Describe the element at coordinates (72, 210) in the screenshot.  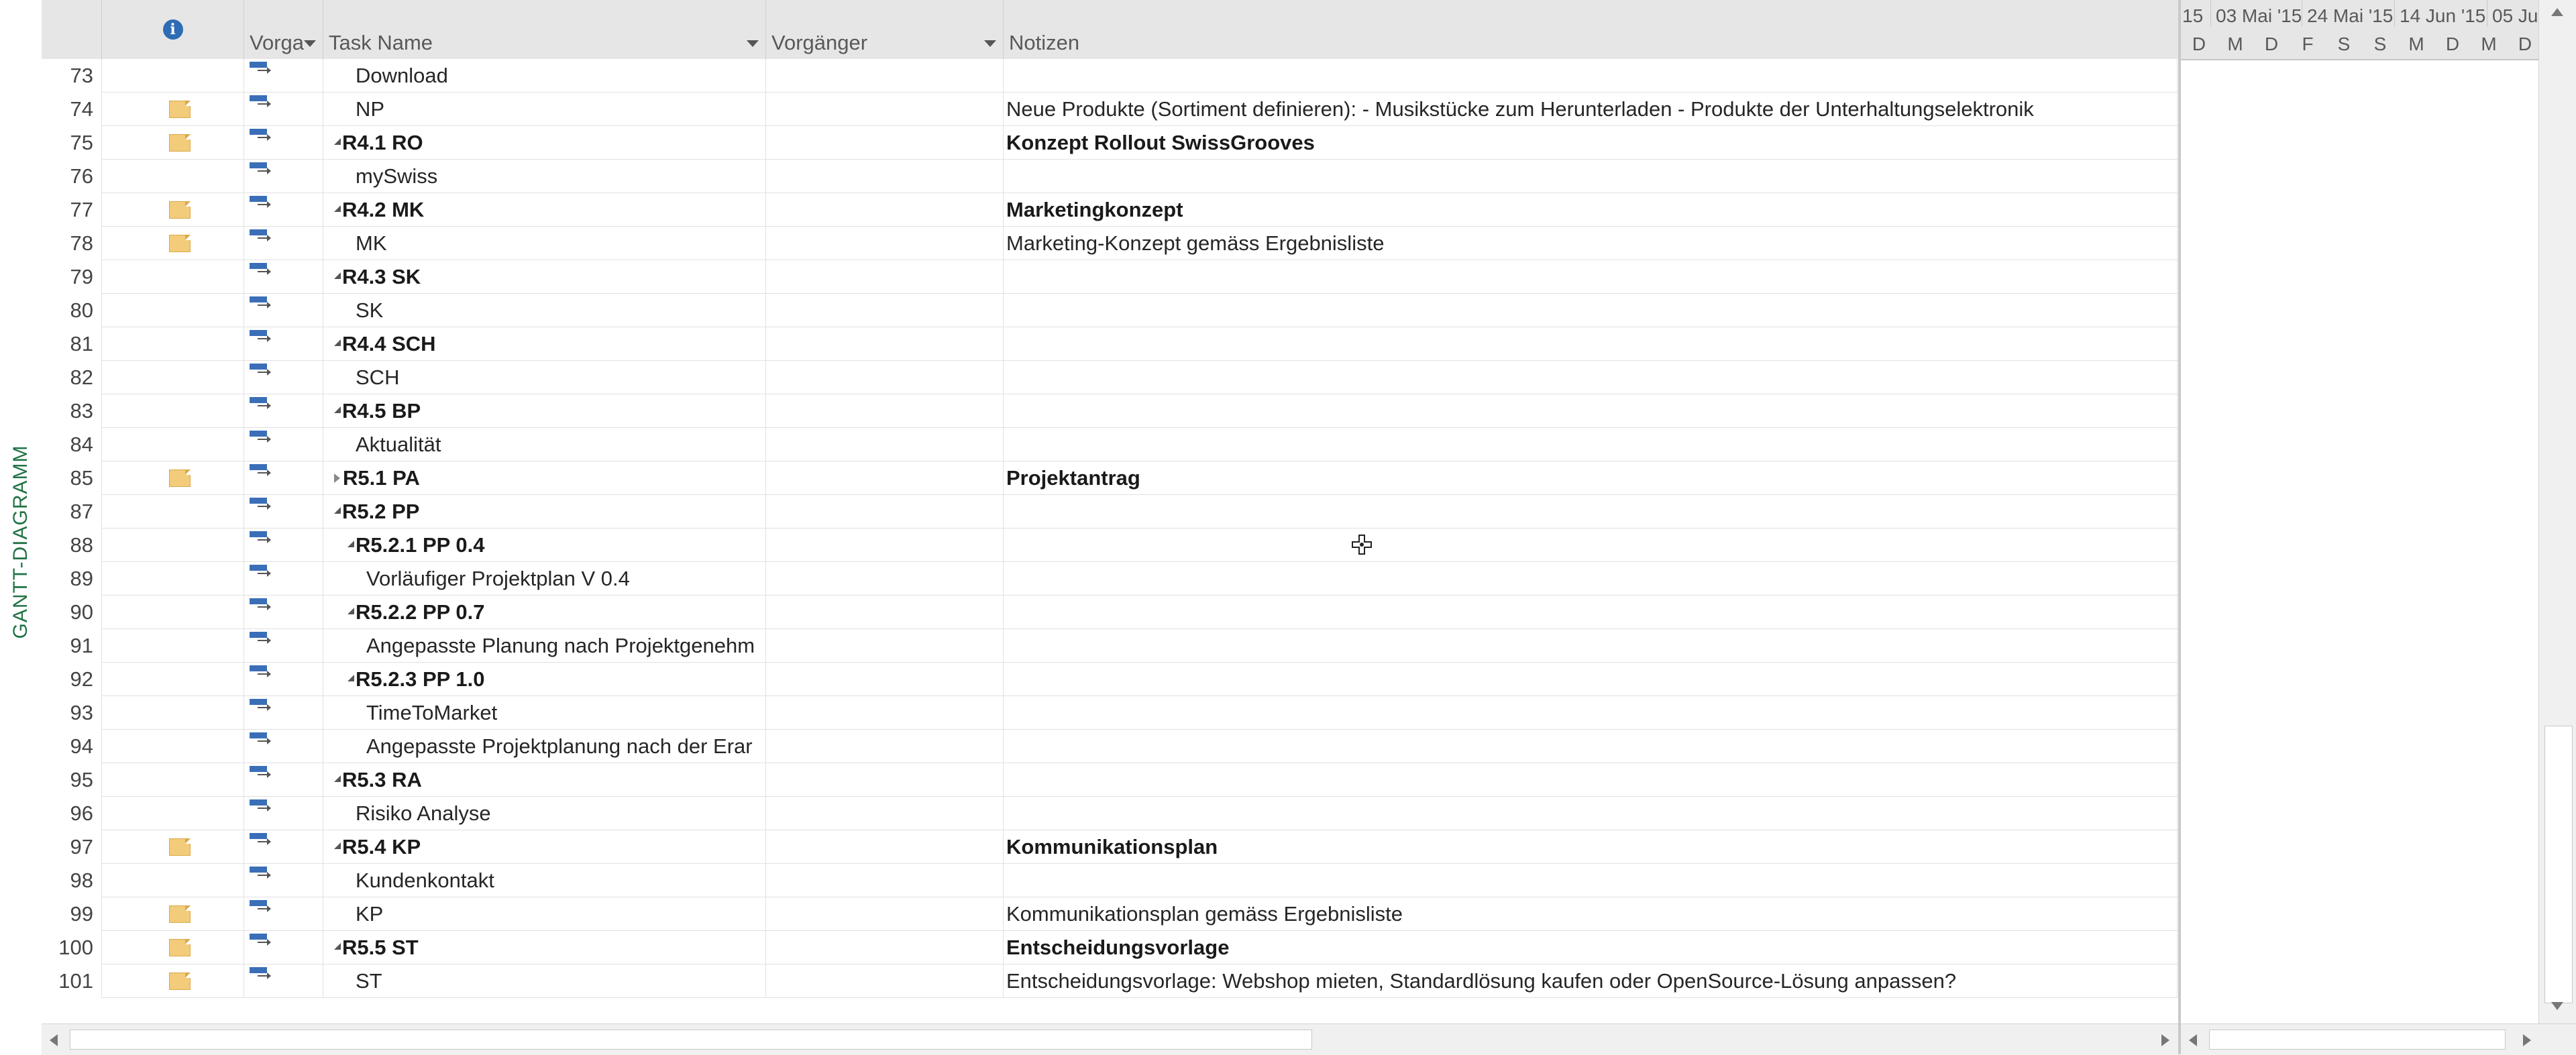
I see `task-id: 77` at that location.